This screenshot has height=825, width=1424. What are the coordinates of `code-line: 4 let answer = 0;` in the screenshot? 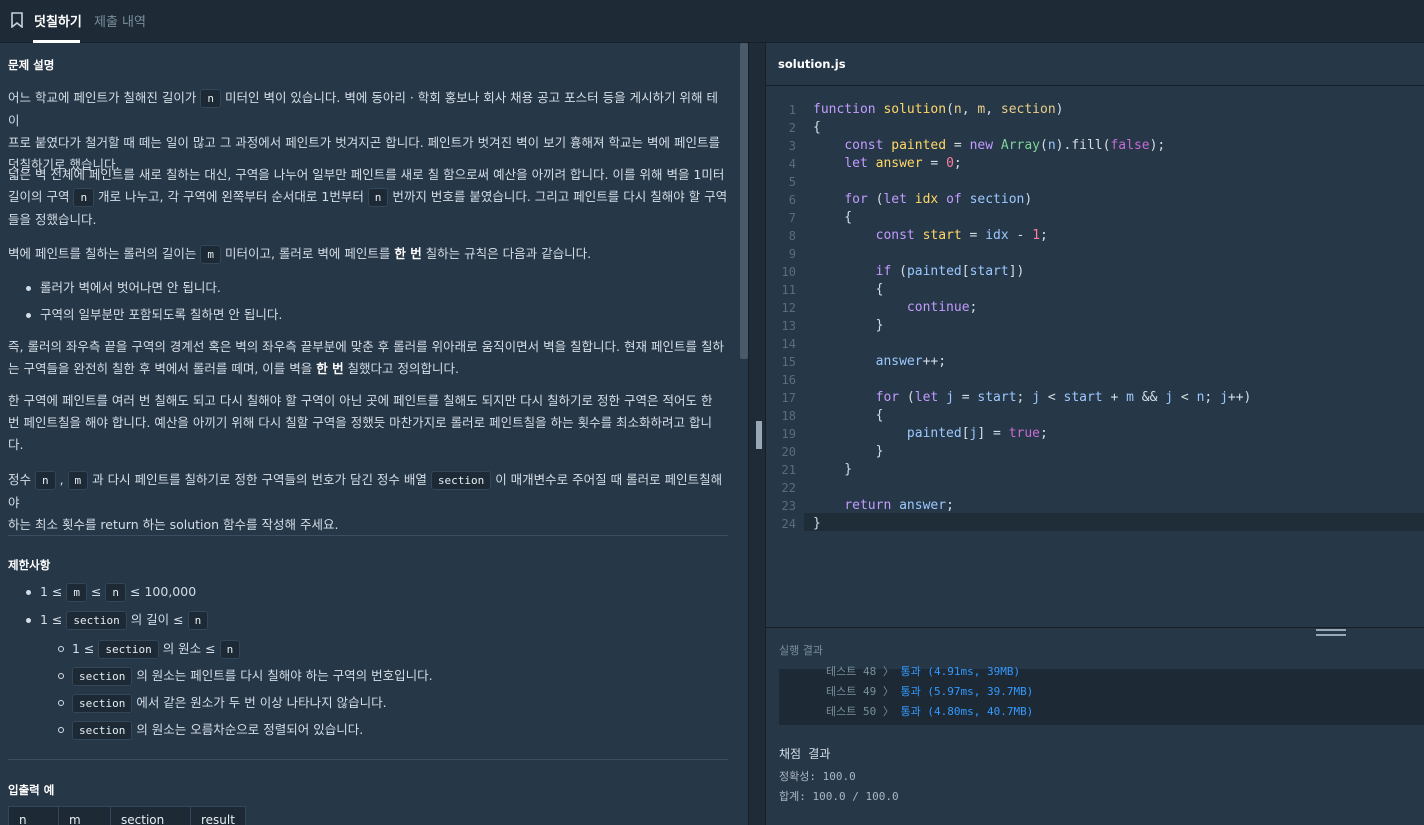 It's located at (875, 163).